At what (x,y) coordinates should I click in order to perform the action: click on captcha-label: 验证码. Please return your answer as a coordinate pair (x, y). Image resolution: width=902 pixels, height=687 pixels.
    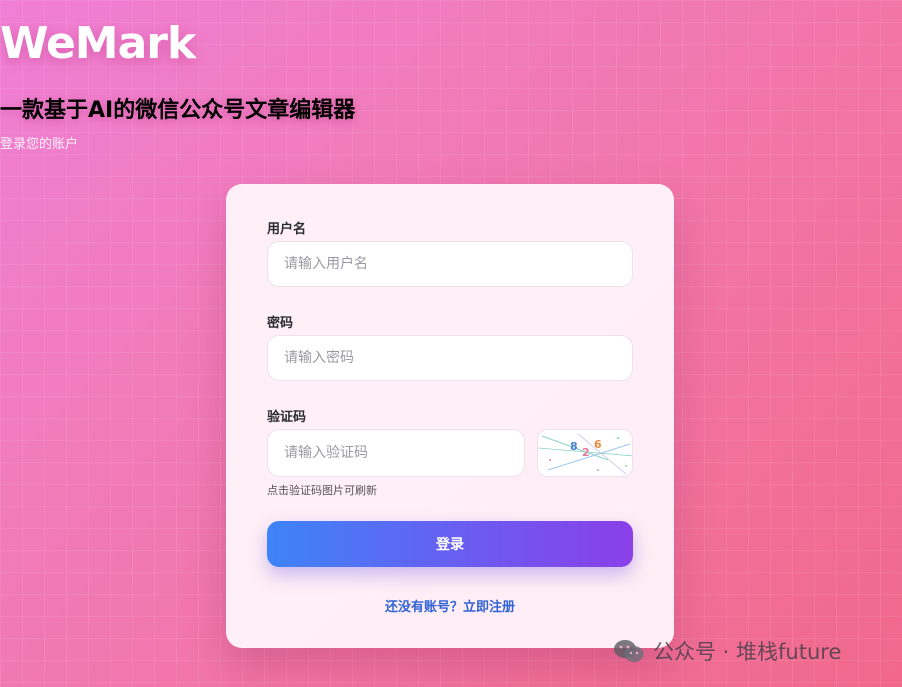
    Looking at the image, I should click on (287, 417).